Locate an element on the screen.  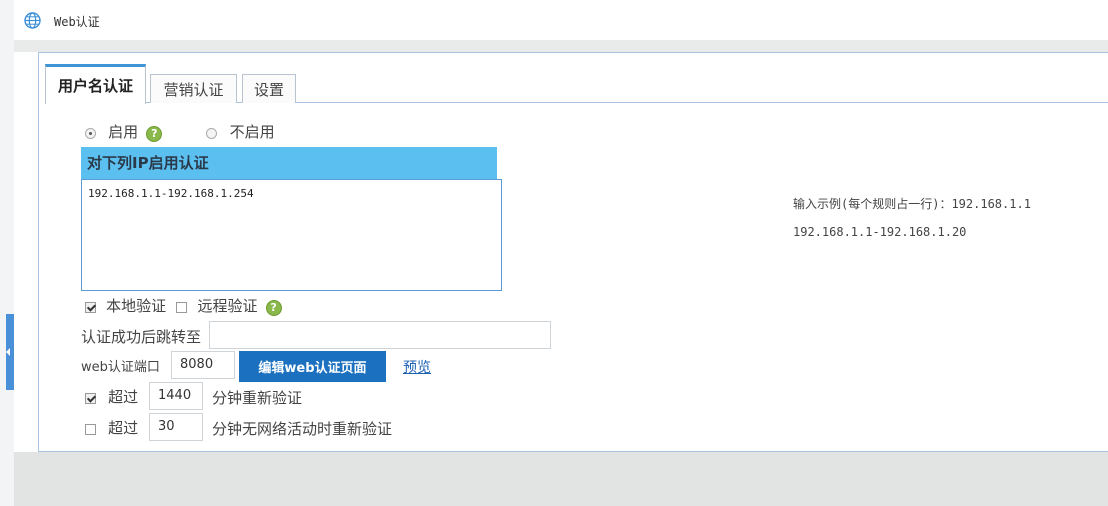
disable-label: 不启用 is located at coordinates (252, 132).